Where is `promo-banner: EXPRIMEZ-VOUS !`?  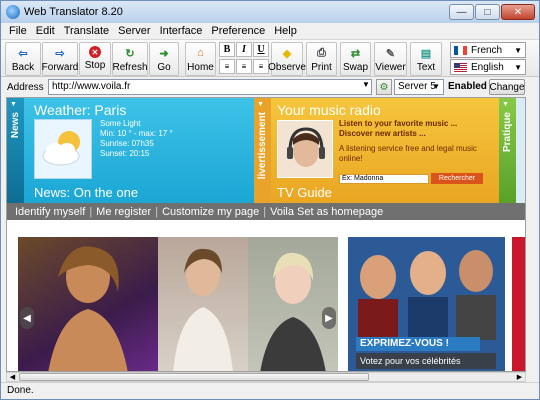 promo-banner: EXPRIMEZ-VOUS ! is located at coordinates (418, 344).